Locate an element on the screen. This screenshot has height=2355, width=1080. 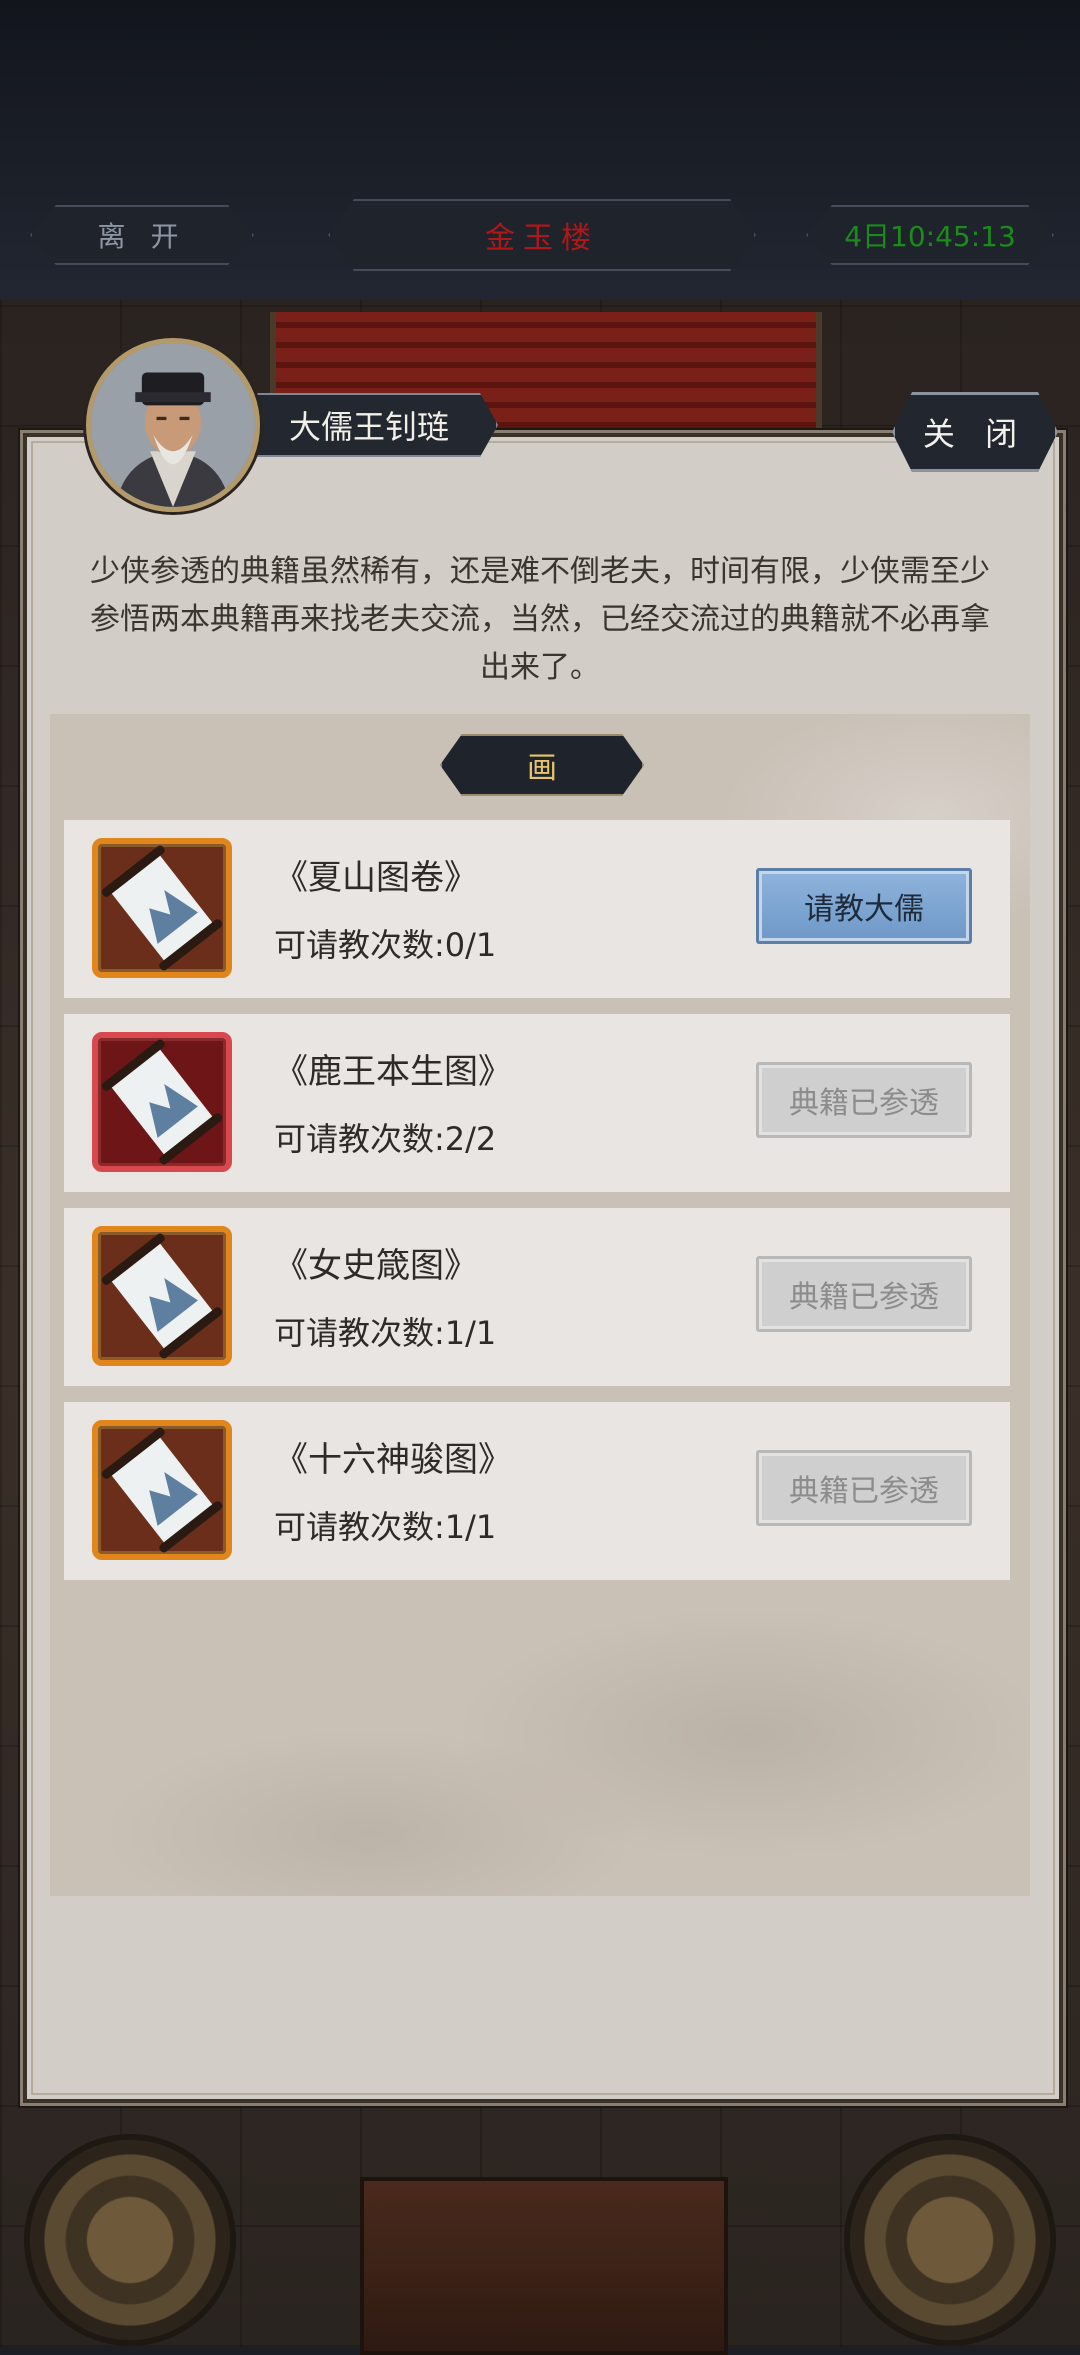
book-list-item: 《女史箴图》 可请教次数:1/1 典籍已参透 is located at coordinates (537, 1297).